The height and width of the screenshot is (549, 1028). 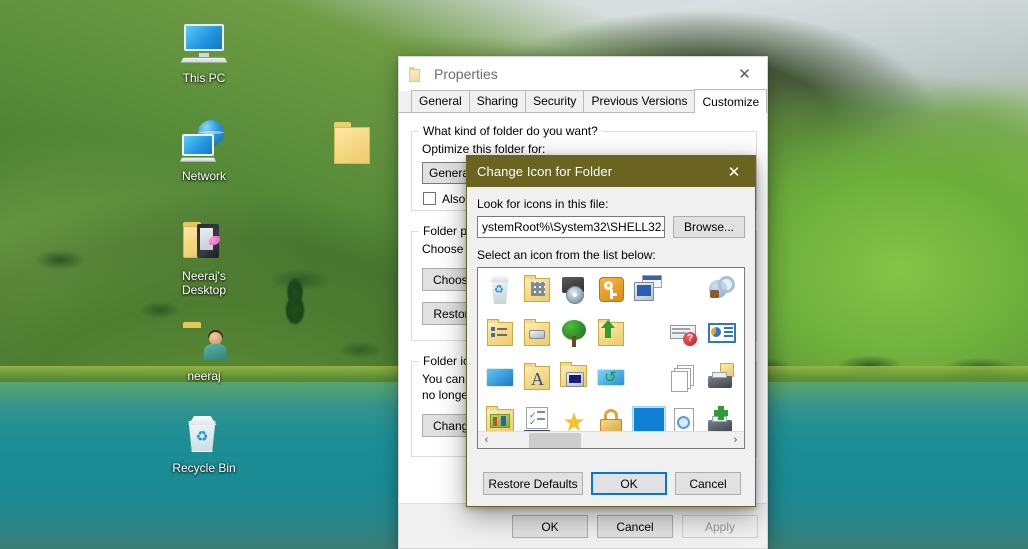 I want to click on icon-cell-help-card: ?, so click(x=686, y=338).